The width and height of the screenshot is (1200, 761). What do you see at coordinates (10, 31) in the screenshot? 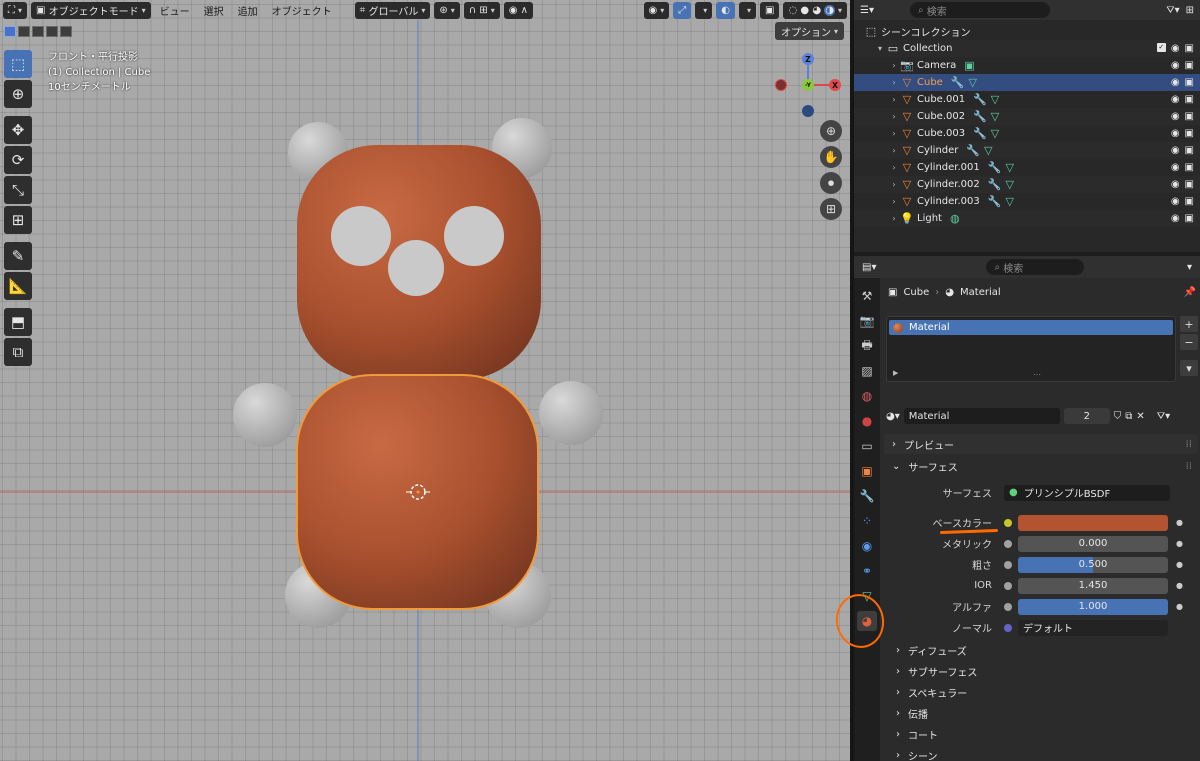
I see `select-new-icon` at bounding box center [10, 31].